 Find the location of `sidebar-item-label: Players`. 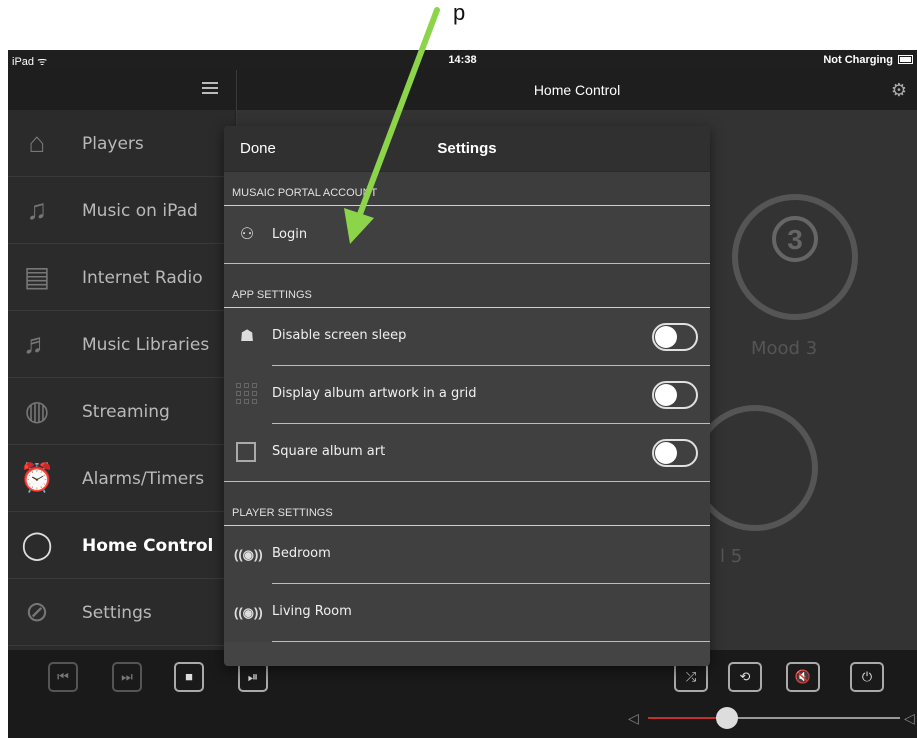

sidebar-item-label: Players is located at coordinates (113, 144).